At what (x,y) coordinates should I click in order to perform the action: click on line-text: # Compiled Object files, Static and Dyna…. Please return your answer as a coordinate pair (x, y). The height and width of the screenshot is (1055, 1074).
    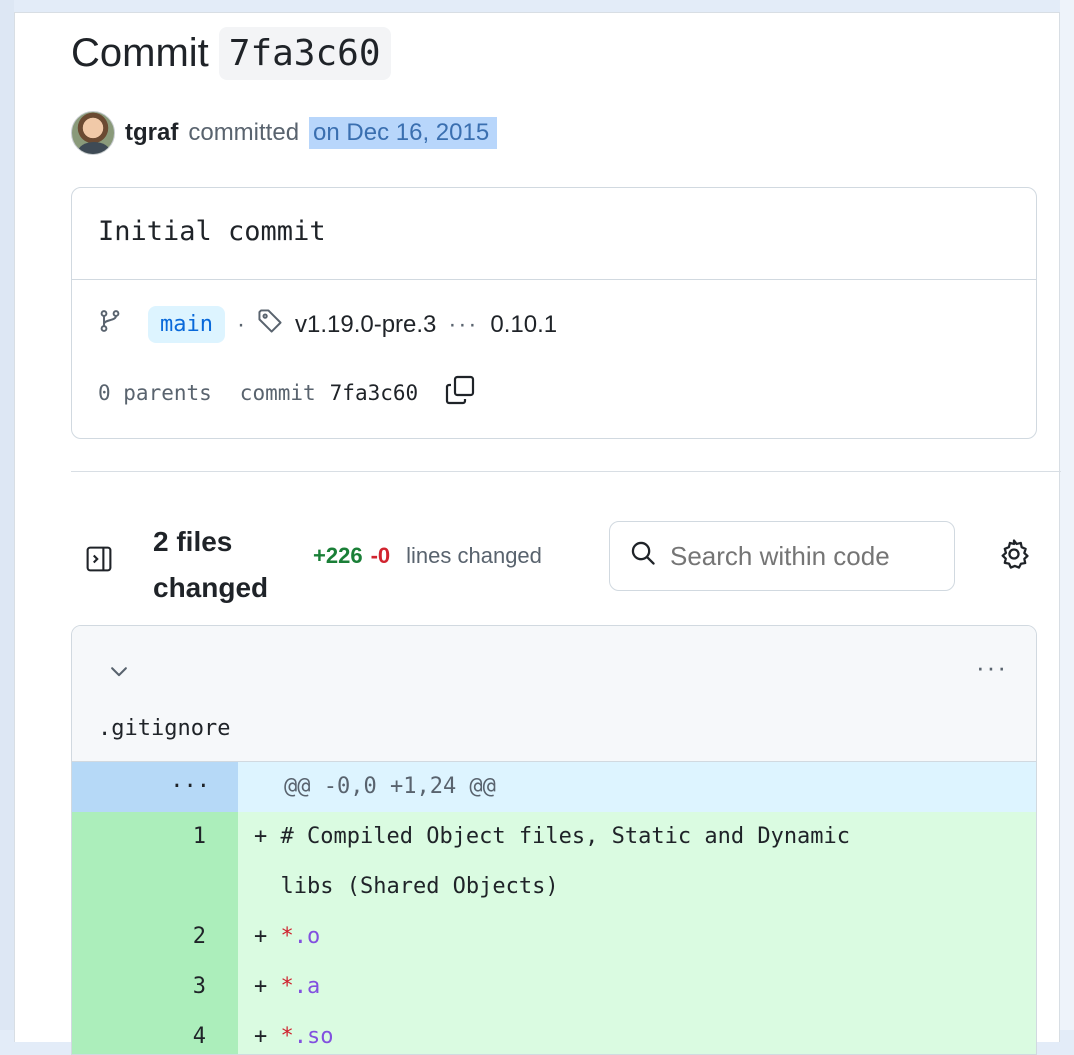
    Looking at the image, I should click on (565, 836).